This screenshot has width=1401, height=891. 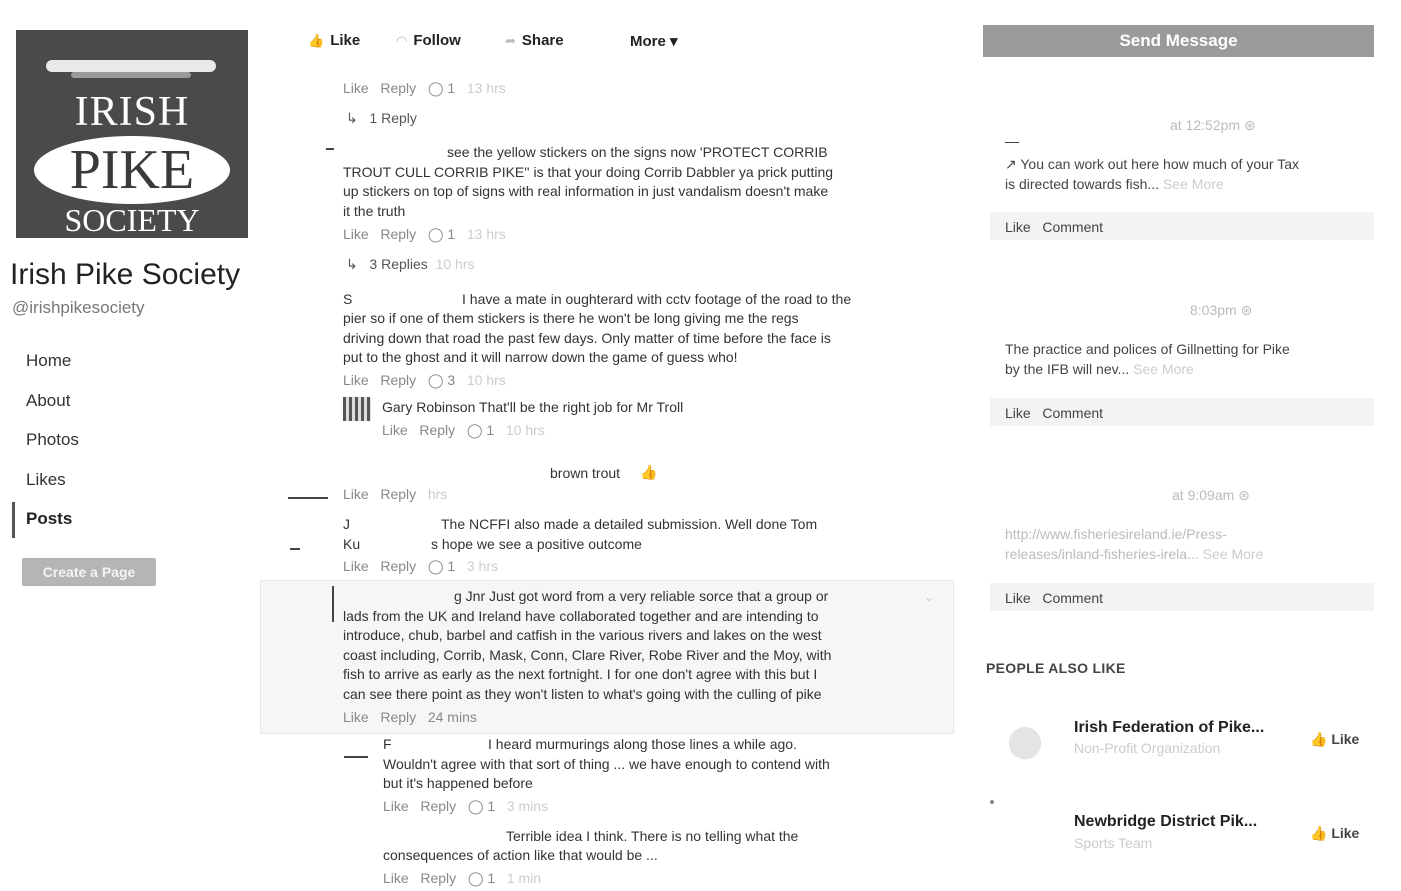 I want to click on follow-button: ◠ Follow, so click(x=428, y=40).